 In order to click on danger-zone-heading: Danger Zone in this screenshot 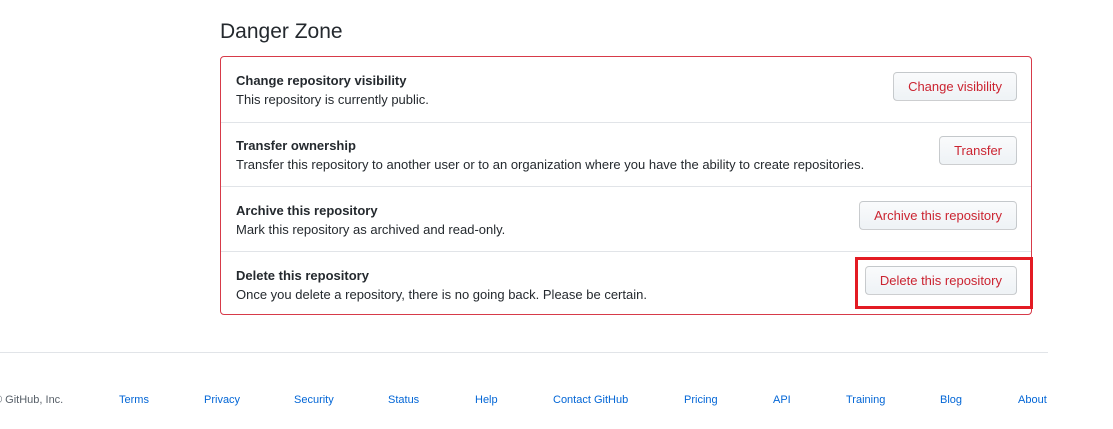, I will do `click(281, 31)`.